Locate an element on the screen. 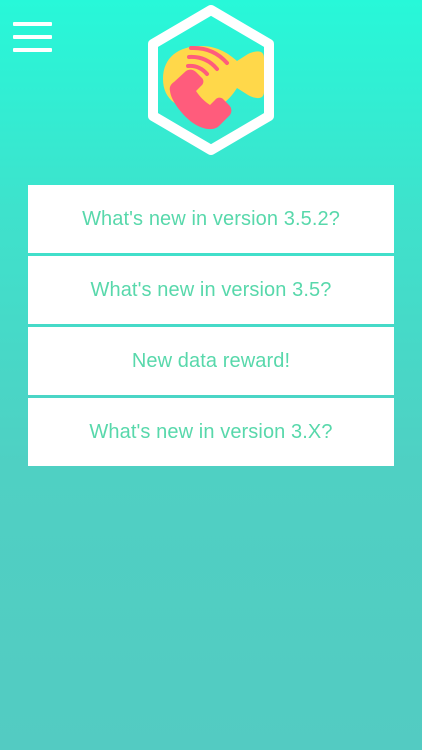 This screenshot has width=422, height=750. hamburger-menu-button is located at coordinates (32, 38).